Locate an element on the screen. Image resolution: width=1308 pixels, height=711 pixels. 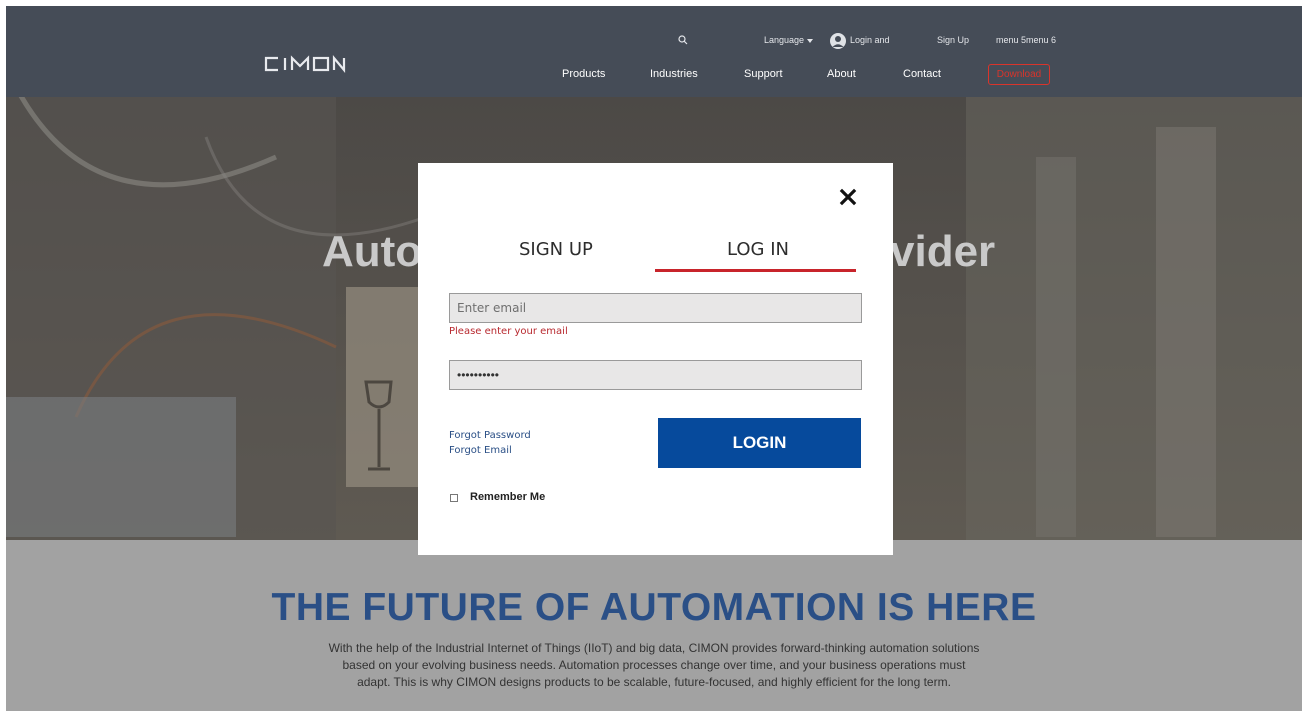
email-error-message: Please enter your email is located at coordinates (508, 331).